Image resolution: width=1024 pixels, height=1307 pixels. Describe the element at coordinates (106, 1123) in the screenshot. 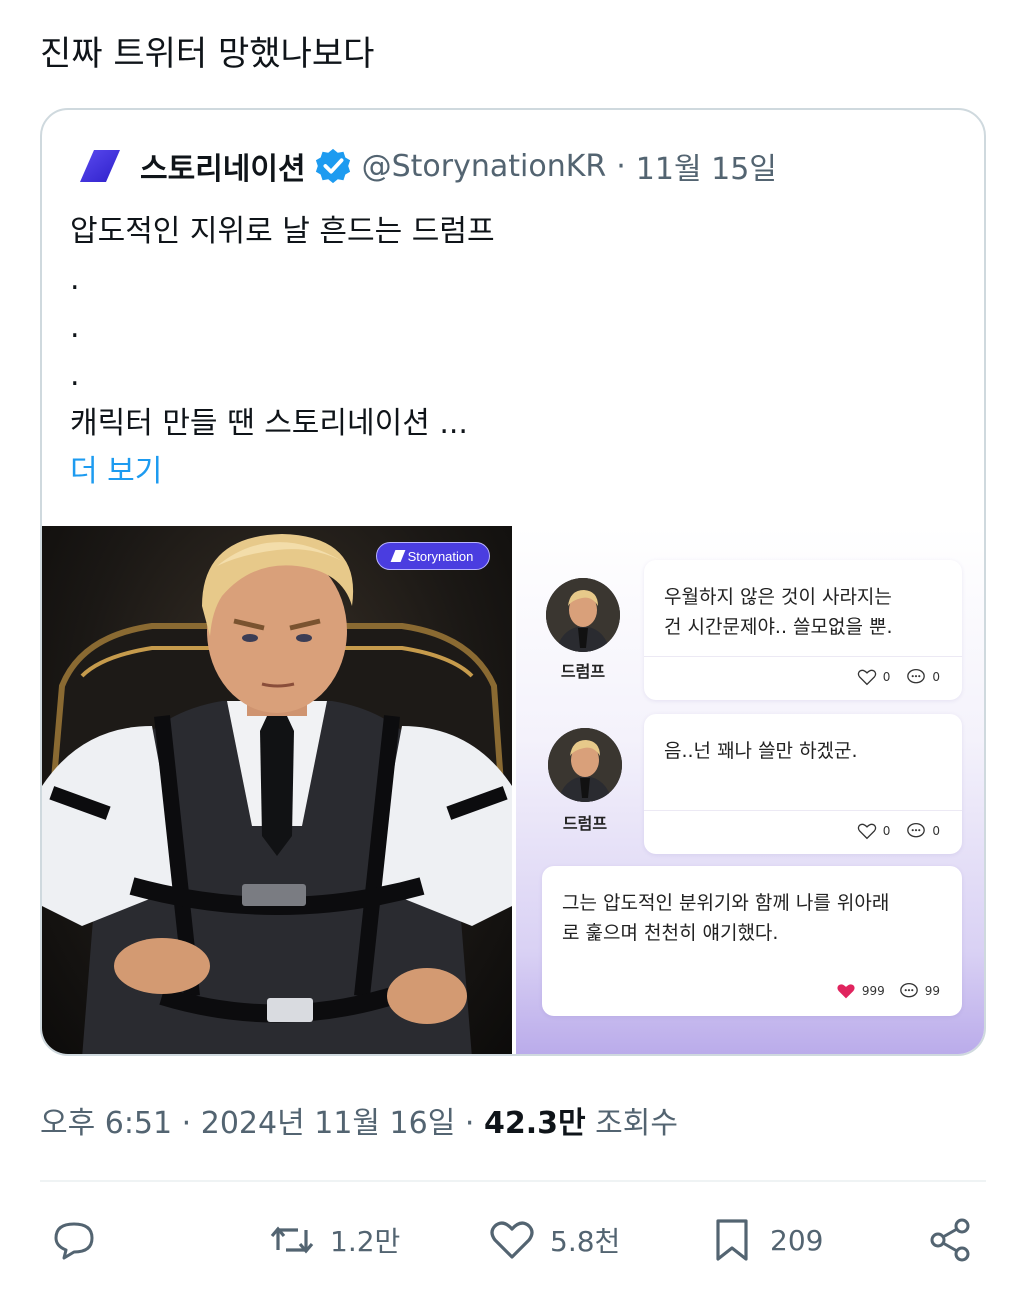

I see `post-time: 오후 6:51` at that location.